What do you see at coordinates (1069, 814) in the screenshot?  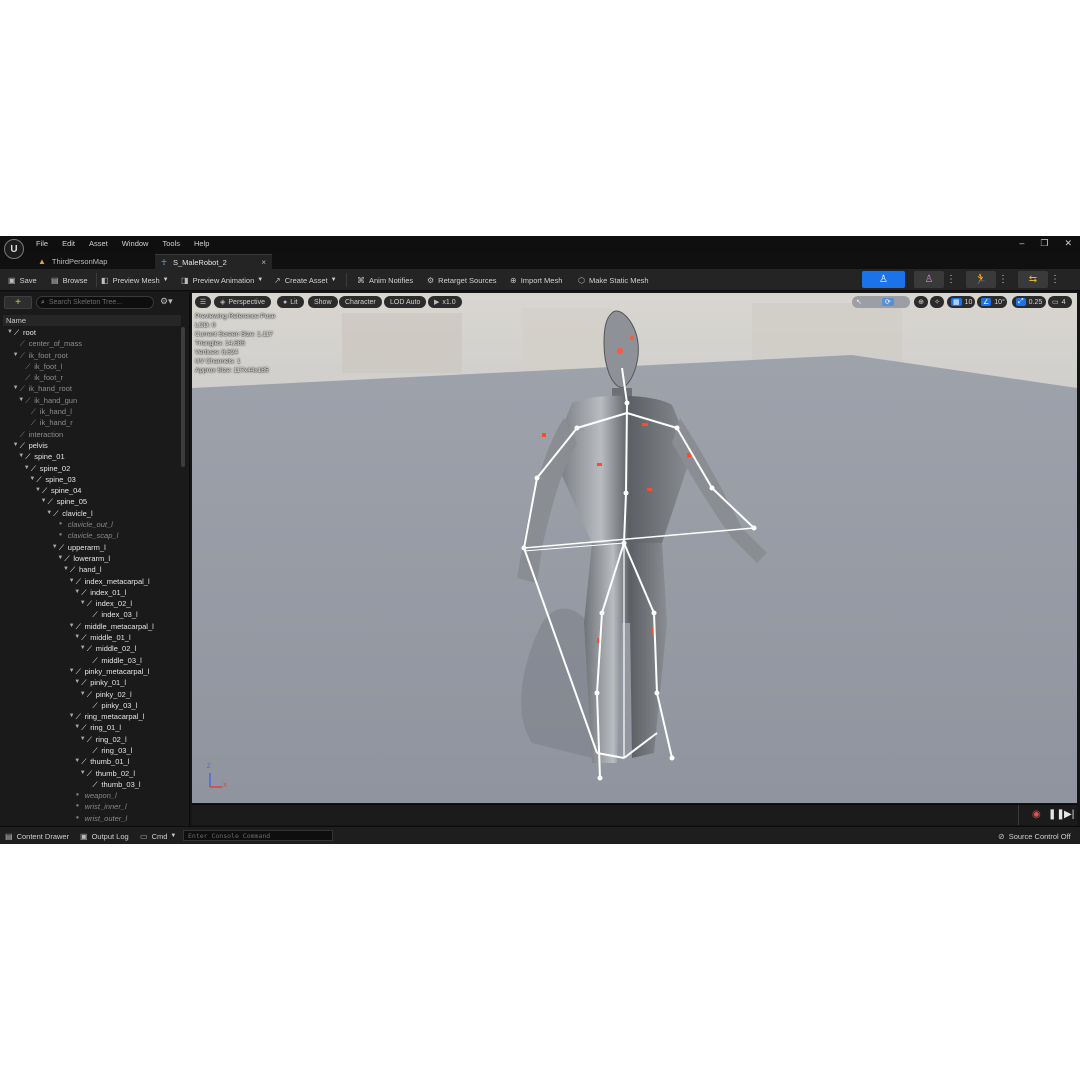 I see `step-forward-icon: ▶|` at bounding box center [1069, 814].